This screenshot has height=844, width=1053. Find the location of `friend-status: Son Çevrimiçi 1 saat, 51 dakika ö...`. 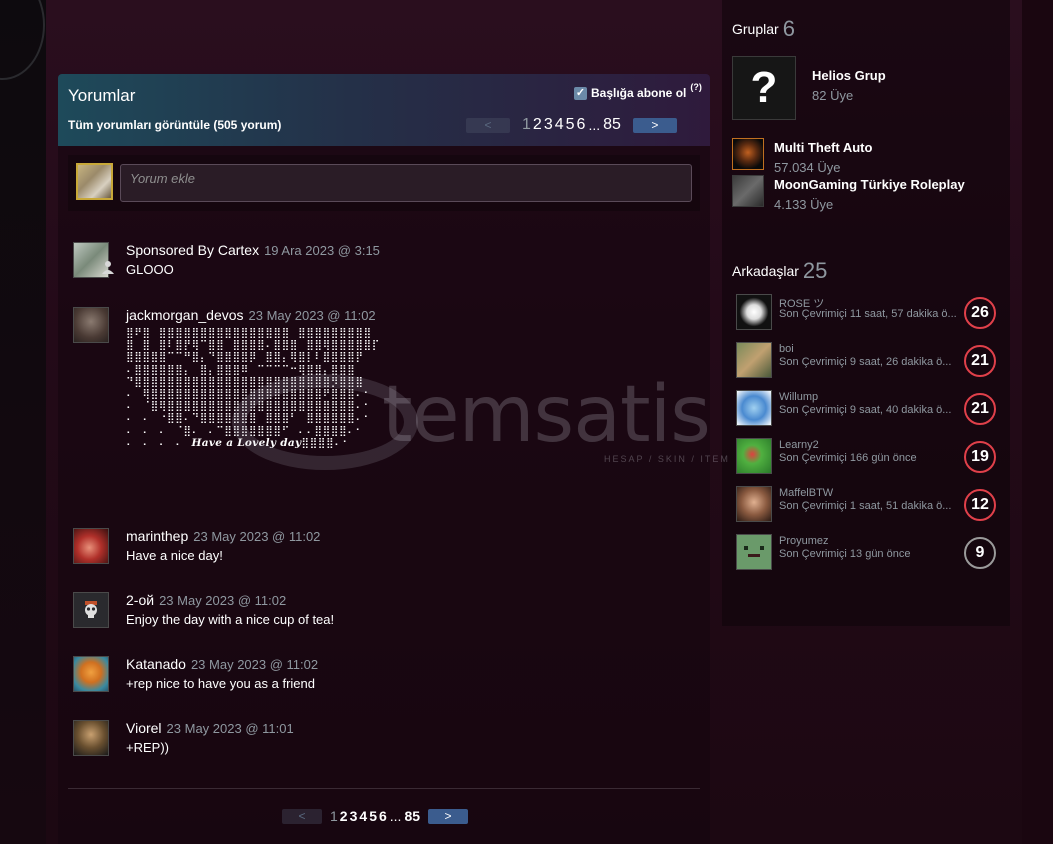

friend-status: Son Çevrimiçi 1 saat, 51 dakika ö... is located at coordinates (865, 506).